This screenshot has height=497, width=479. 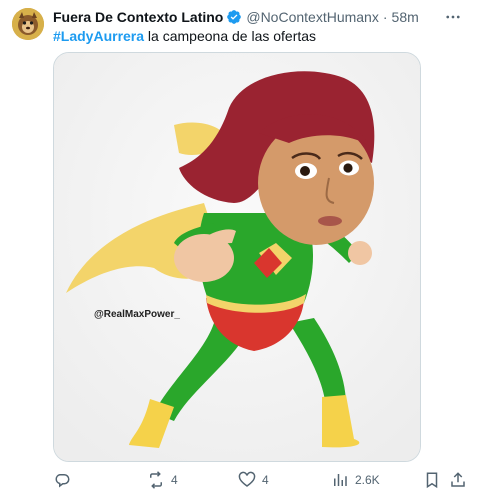 I want to click on image-watermark: @RealMaxPower_, so click(x=137, y=314).